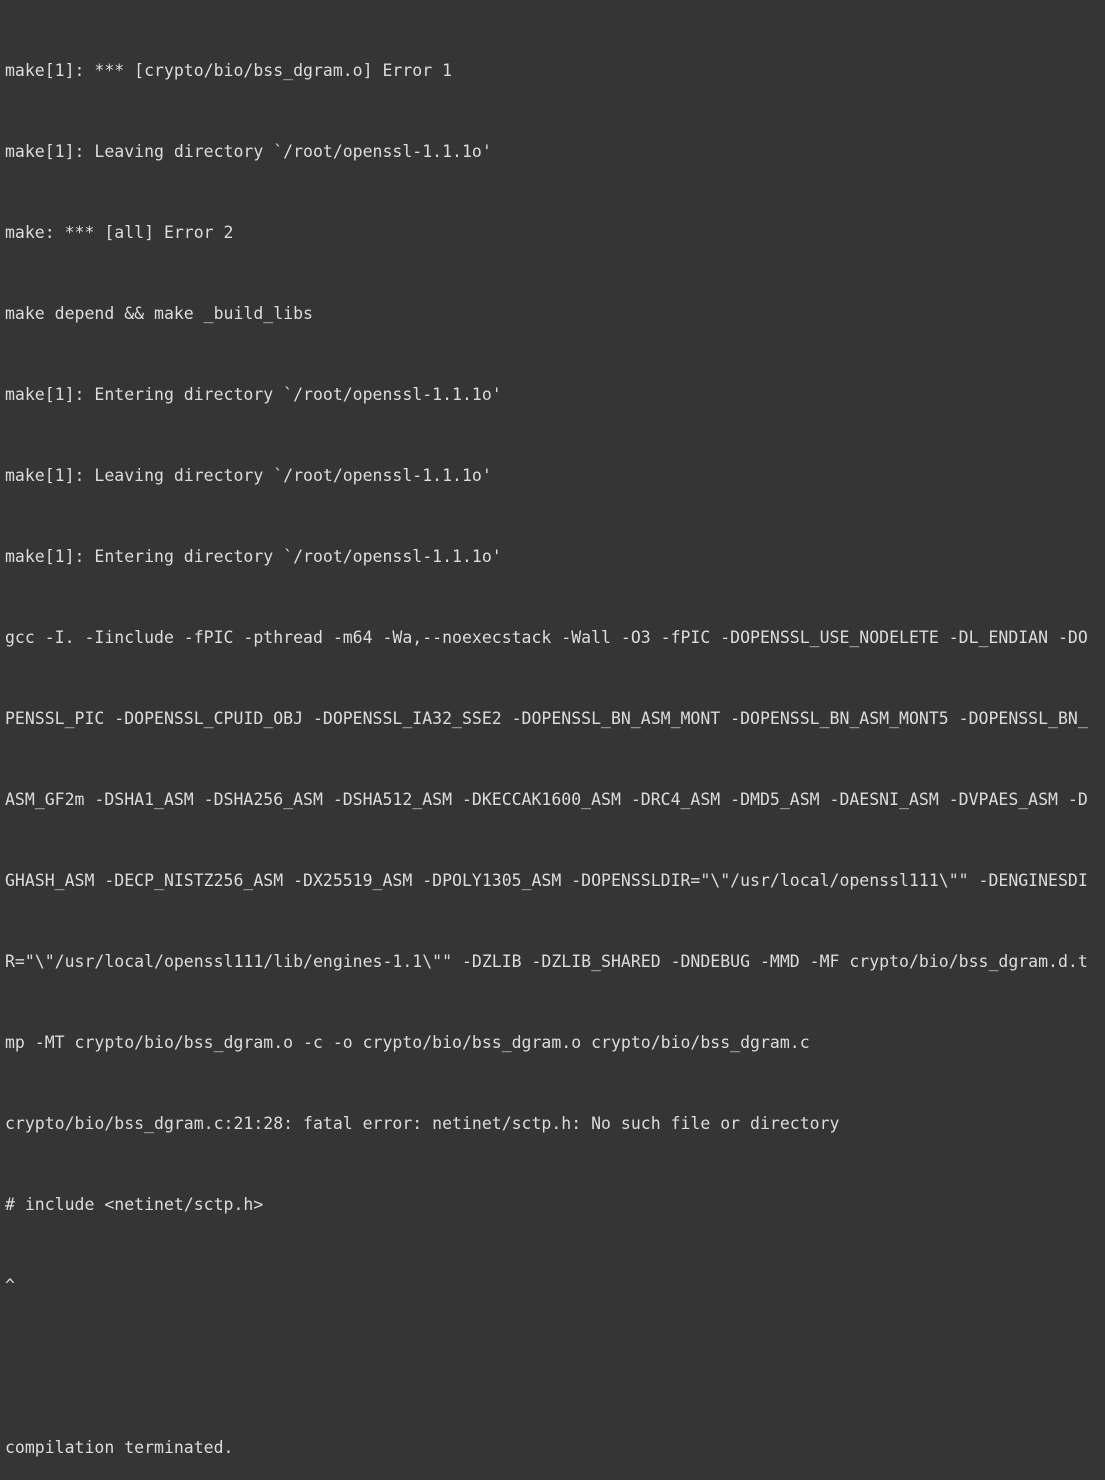 The image size is (1105, 1480). I want to click on terminal-line: compilation terminated., so click(119, 1447).